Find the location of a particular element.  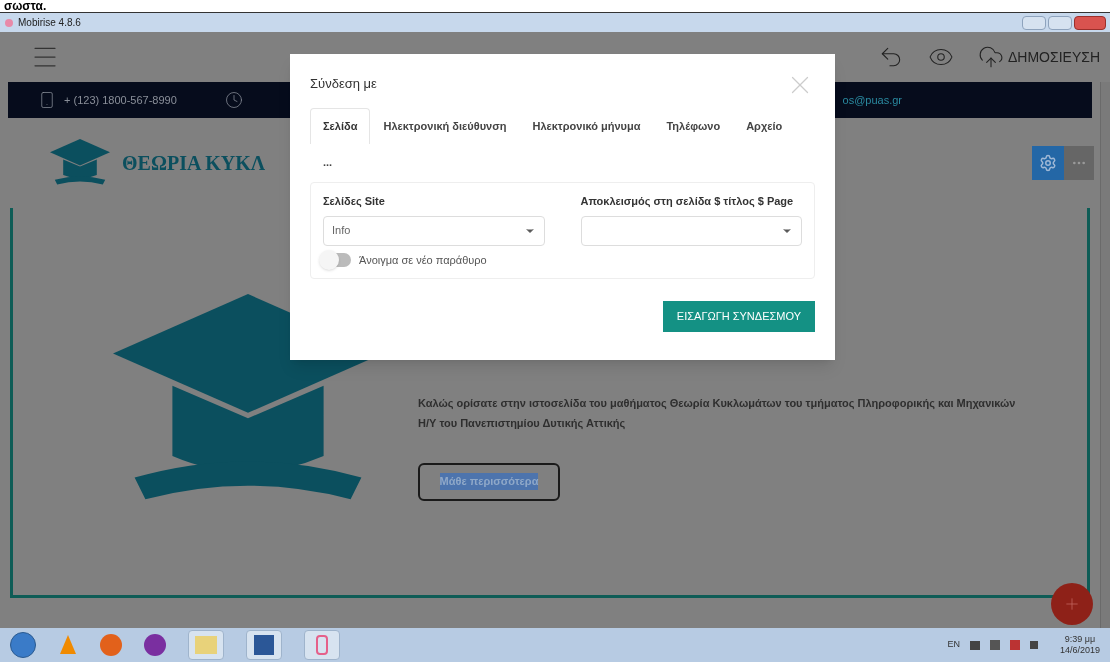

publish-button: ΔΗΜΟΣΙΕΥΣΗ is located at coordinates (1039, 57).